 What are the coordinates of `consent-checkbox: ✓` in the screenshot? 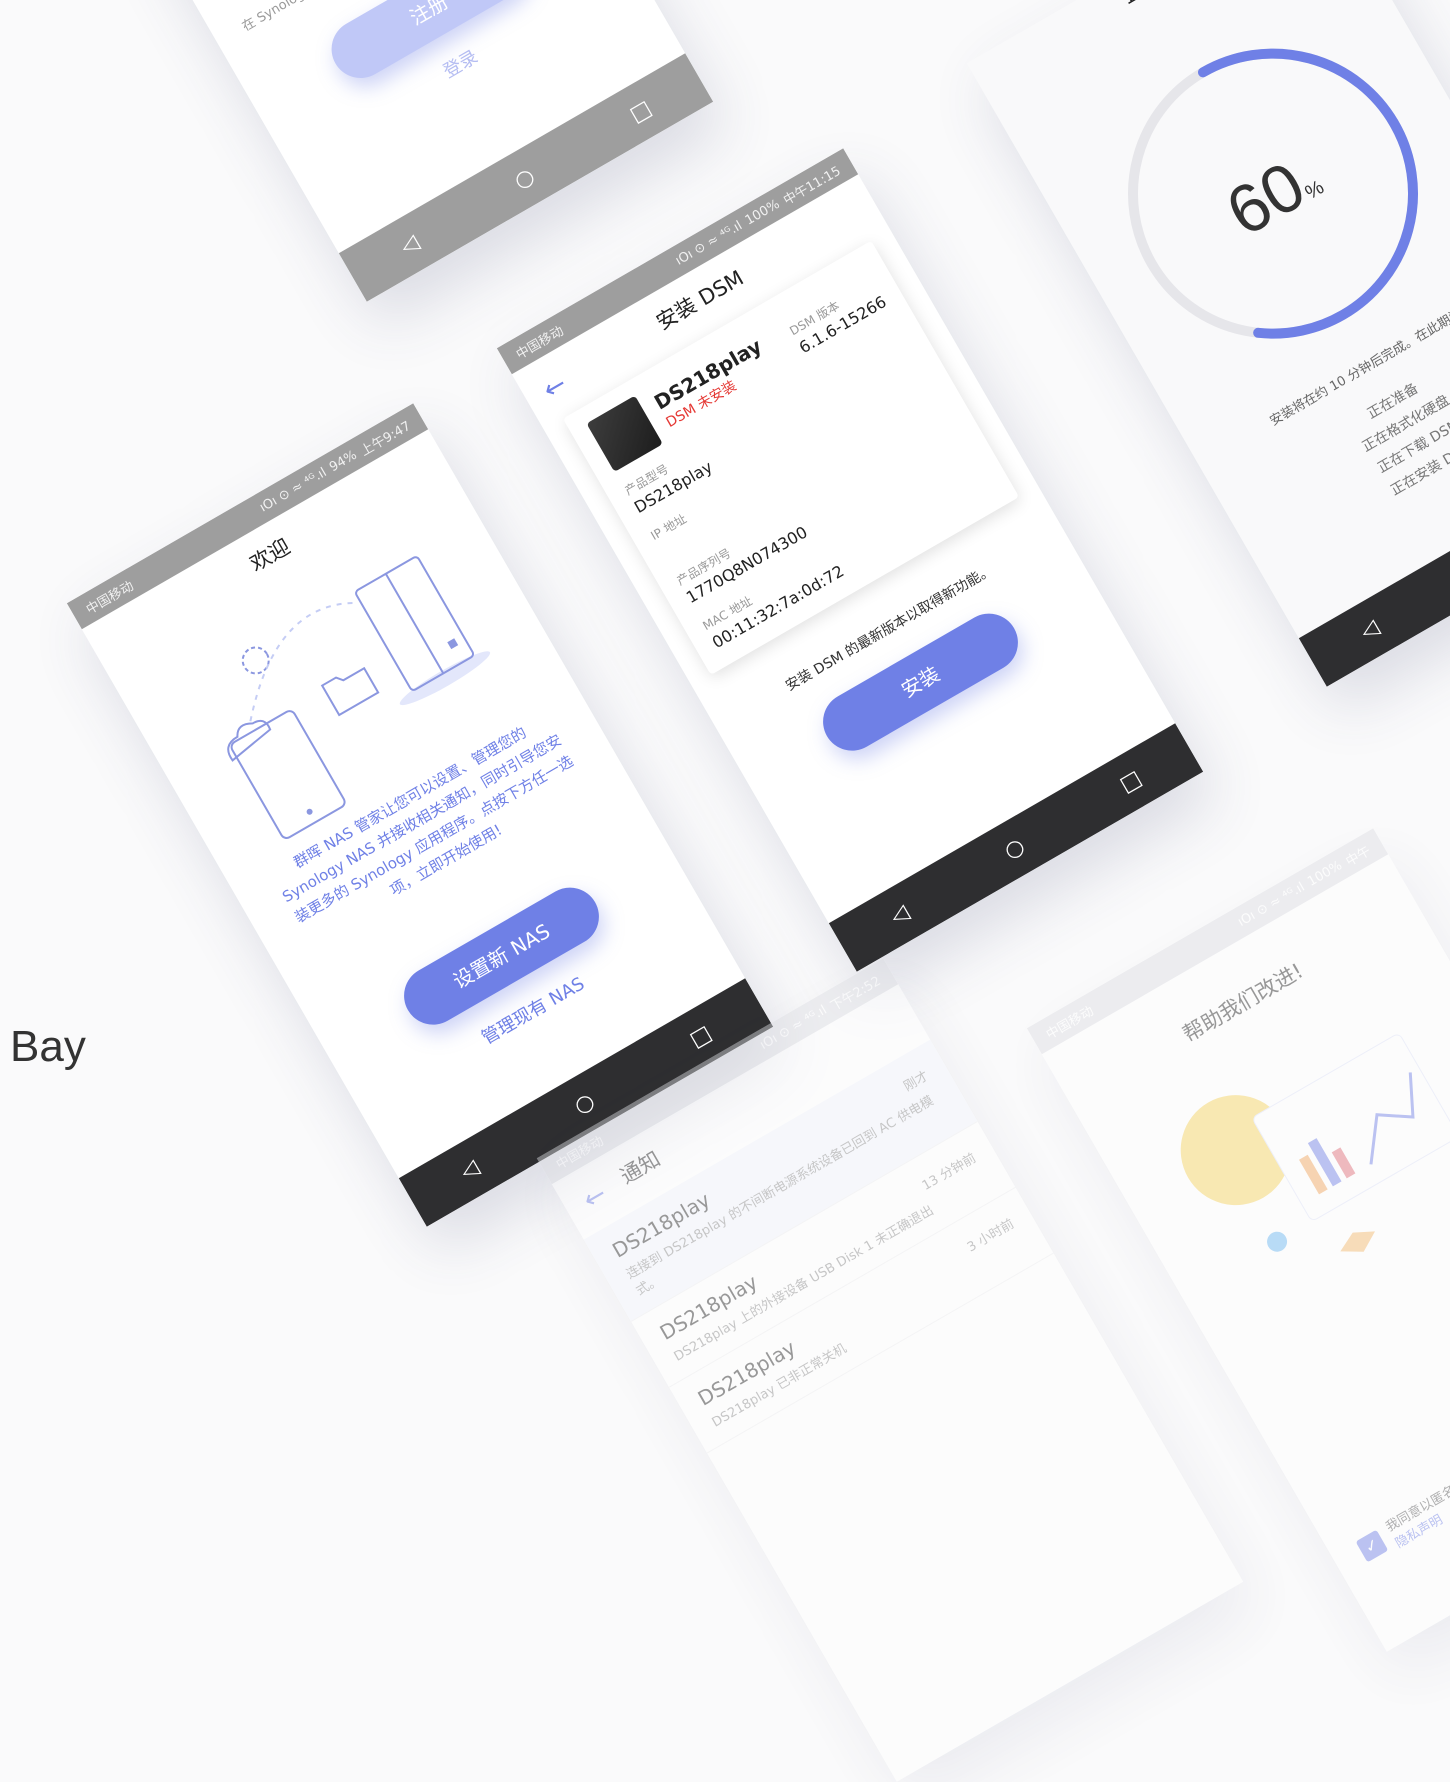 It's located at (1372, 1546).